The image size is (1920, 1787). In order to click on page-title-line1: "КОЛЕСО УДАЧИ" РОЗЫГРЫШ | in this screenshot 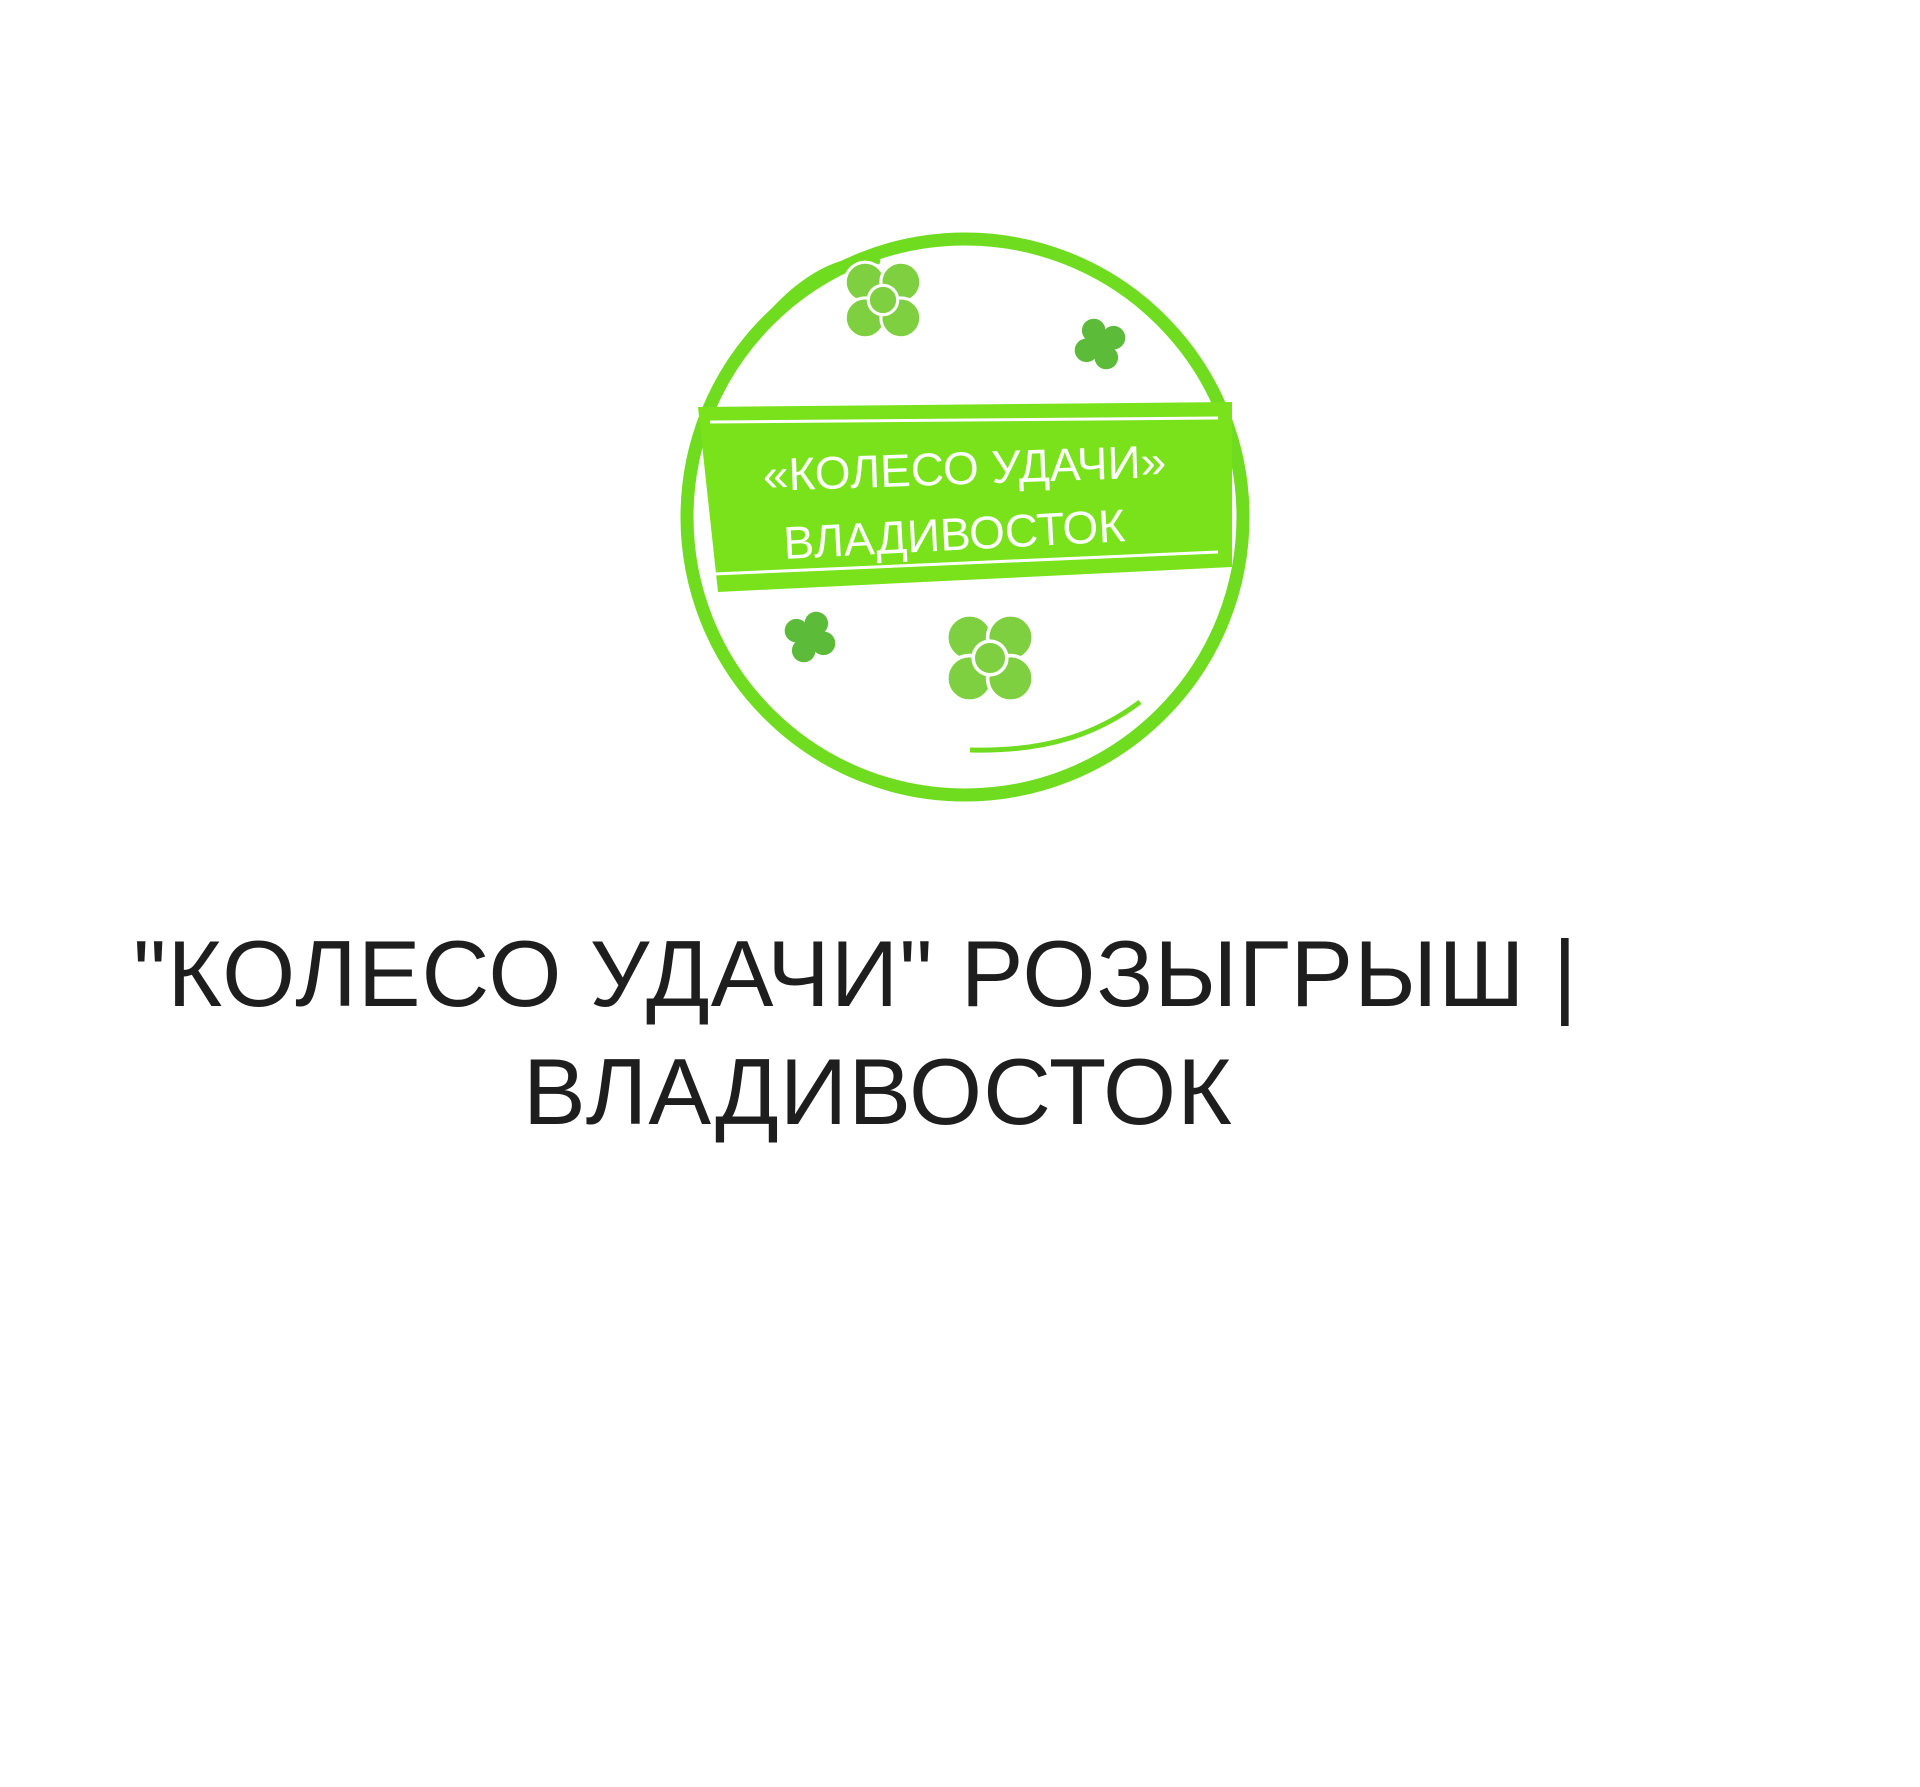, I will do `click(856, 973)`.